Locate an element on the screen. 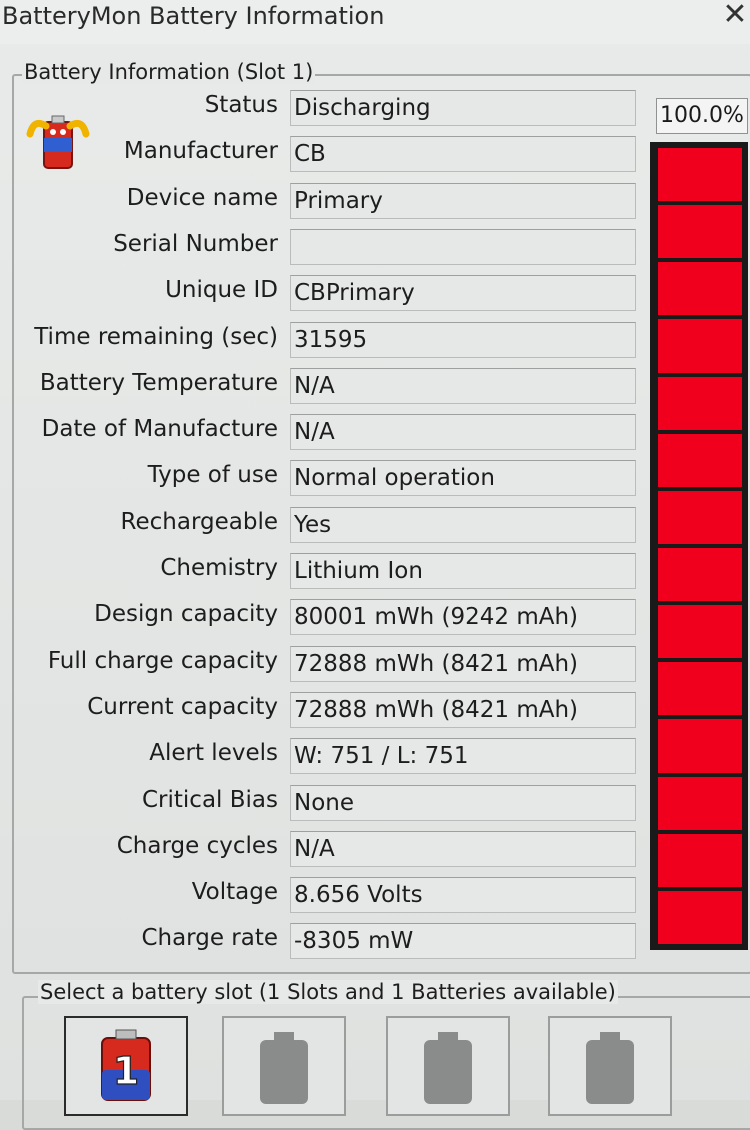 The width and height of the screenshot is (750, 1130). info-label: Rechargeable is located at coordinates (199, 521).